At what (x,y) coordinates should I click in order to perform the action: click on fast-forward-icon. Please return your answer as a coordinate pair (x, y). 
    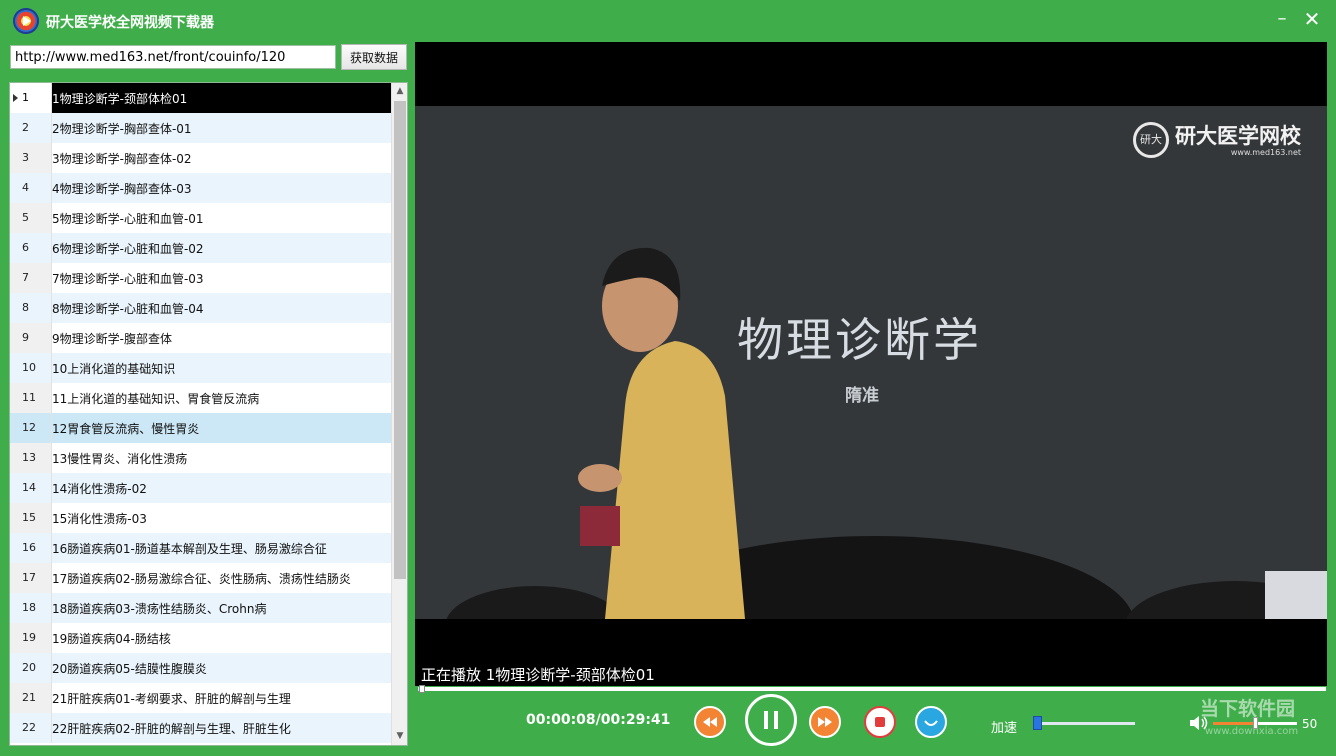
    Looking at the image, I should click on (825, 722).